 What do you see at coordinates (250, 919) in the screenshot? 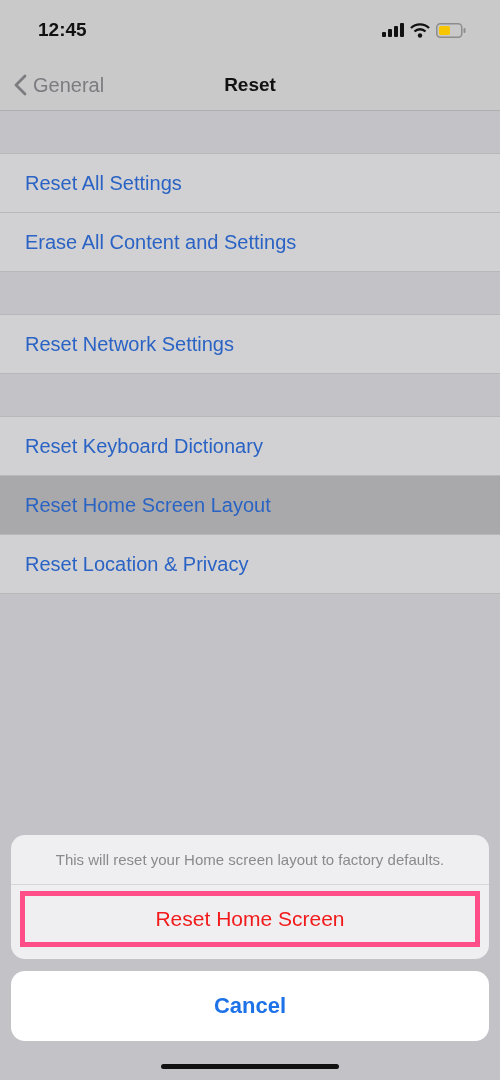
I see `reset-button: Reset Home Screen` at bounding box center [250, 919].